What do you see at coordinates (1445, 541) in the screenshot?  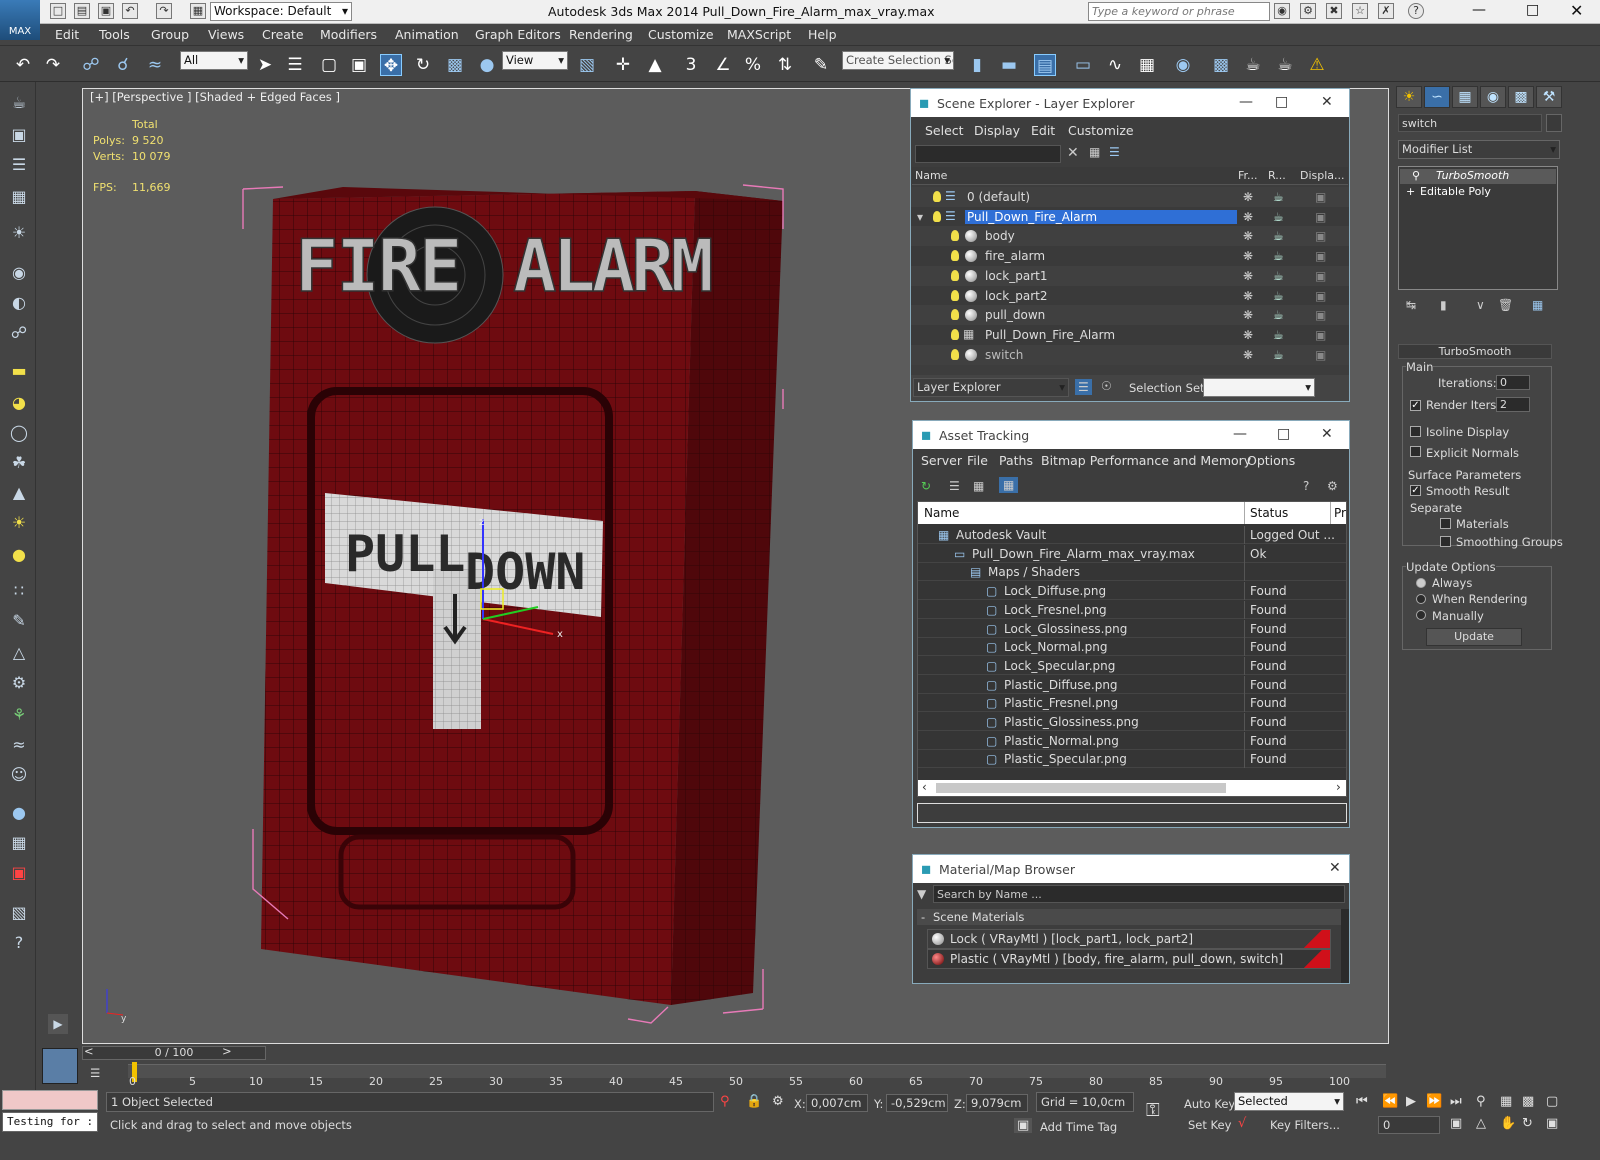 I see `smoothing-groups-checkbox` at bounding box center [1445, 541].